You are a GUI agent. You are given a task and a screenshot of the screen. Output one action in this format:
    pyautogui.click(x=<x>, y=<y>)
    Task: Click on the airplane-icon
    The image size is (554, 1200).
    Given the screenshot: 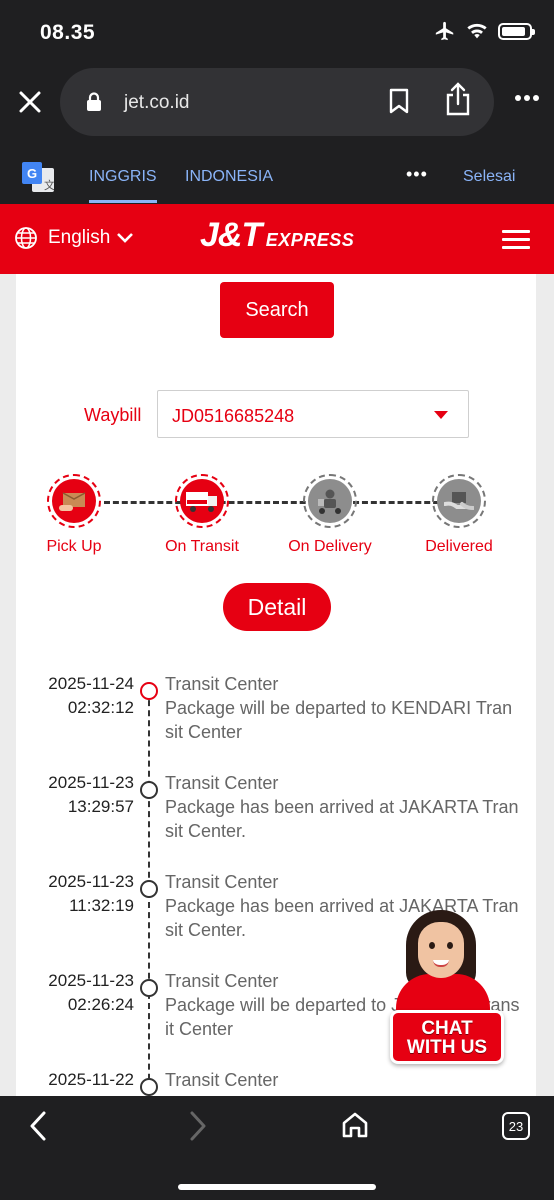 What is the action you would take?
    pyautogui.click(x=444, y=31)
    